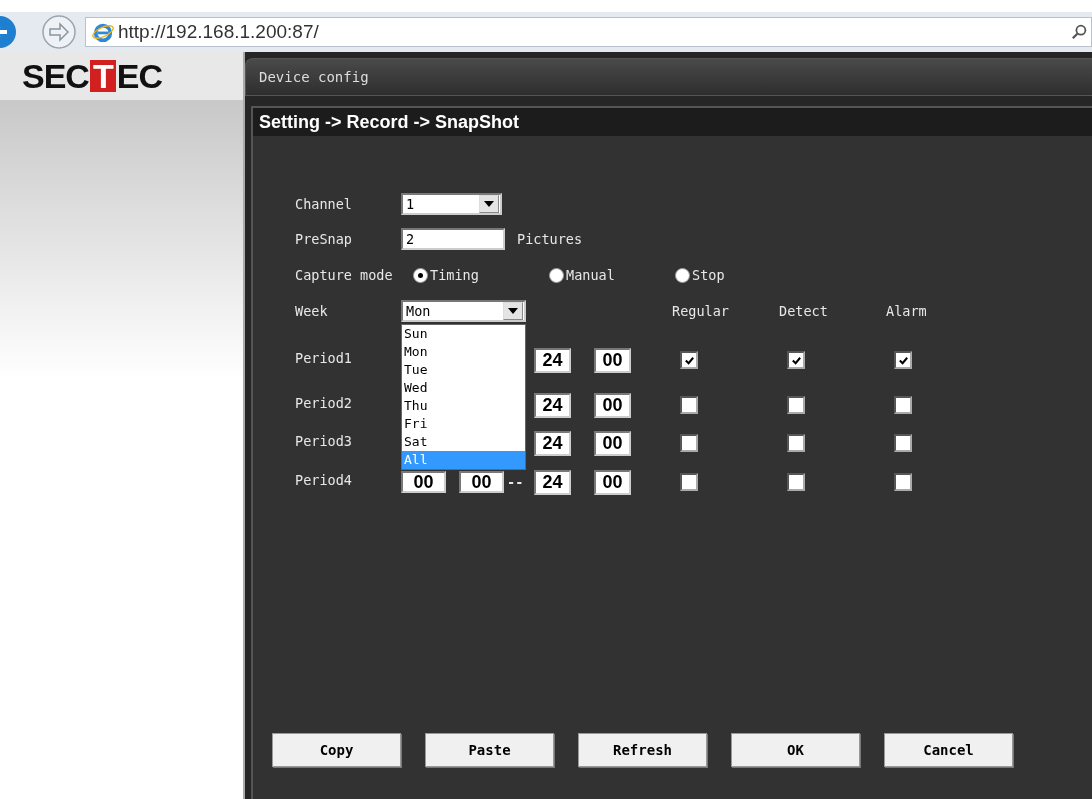 This screenshot has width=1092, height=799. Describe the element at coordinates (324, 239) in the screenshot. I see `field-label: PreSnap` at that location.